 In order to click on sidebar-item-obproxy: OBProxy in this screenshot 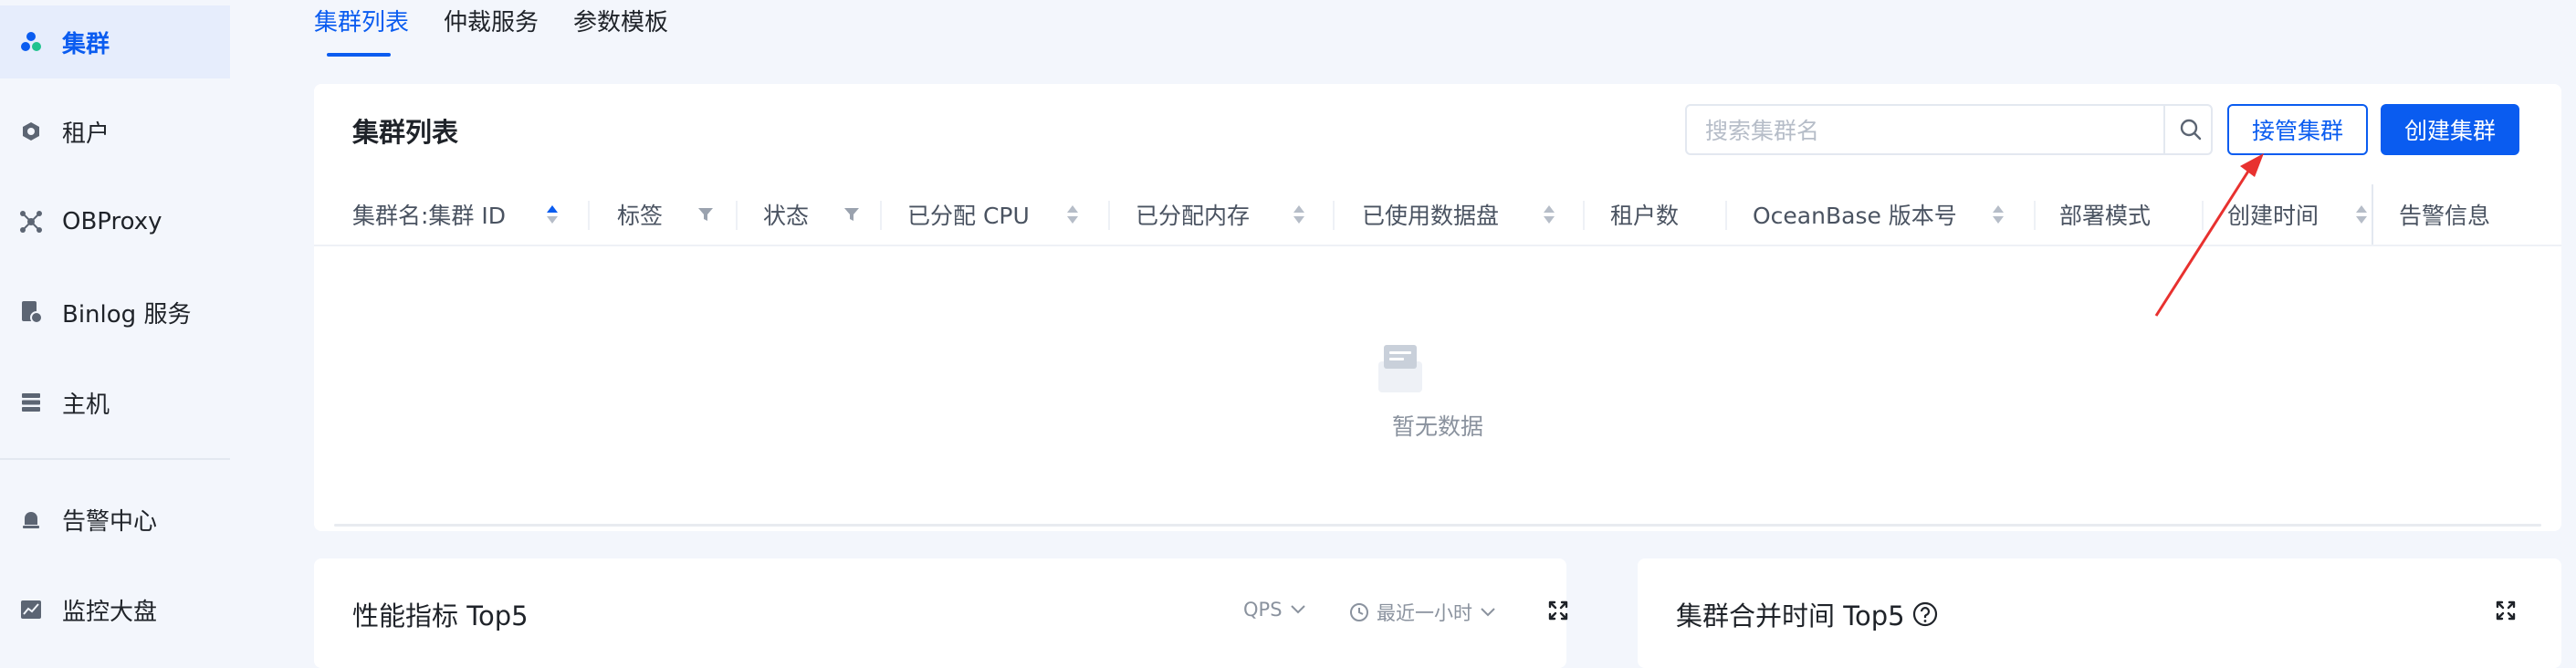, I will do `click(115, 222)`.